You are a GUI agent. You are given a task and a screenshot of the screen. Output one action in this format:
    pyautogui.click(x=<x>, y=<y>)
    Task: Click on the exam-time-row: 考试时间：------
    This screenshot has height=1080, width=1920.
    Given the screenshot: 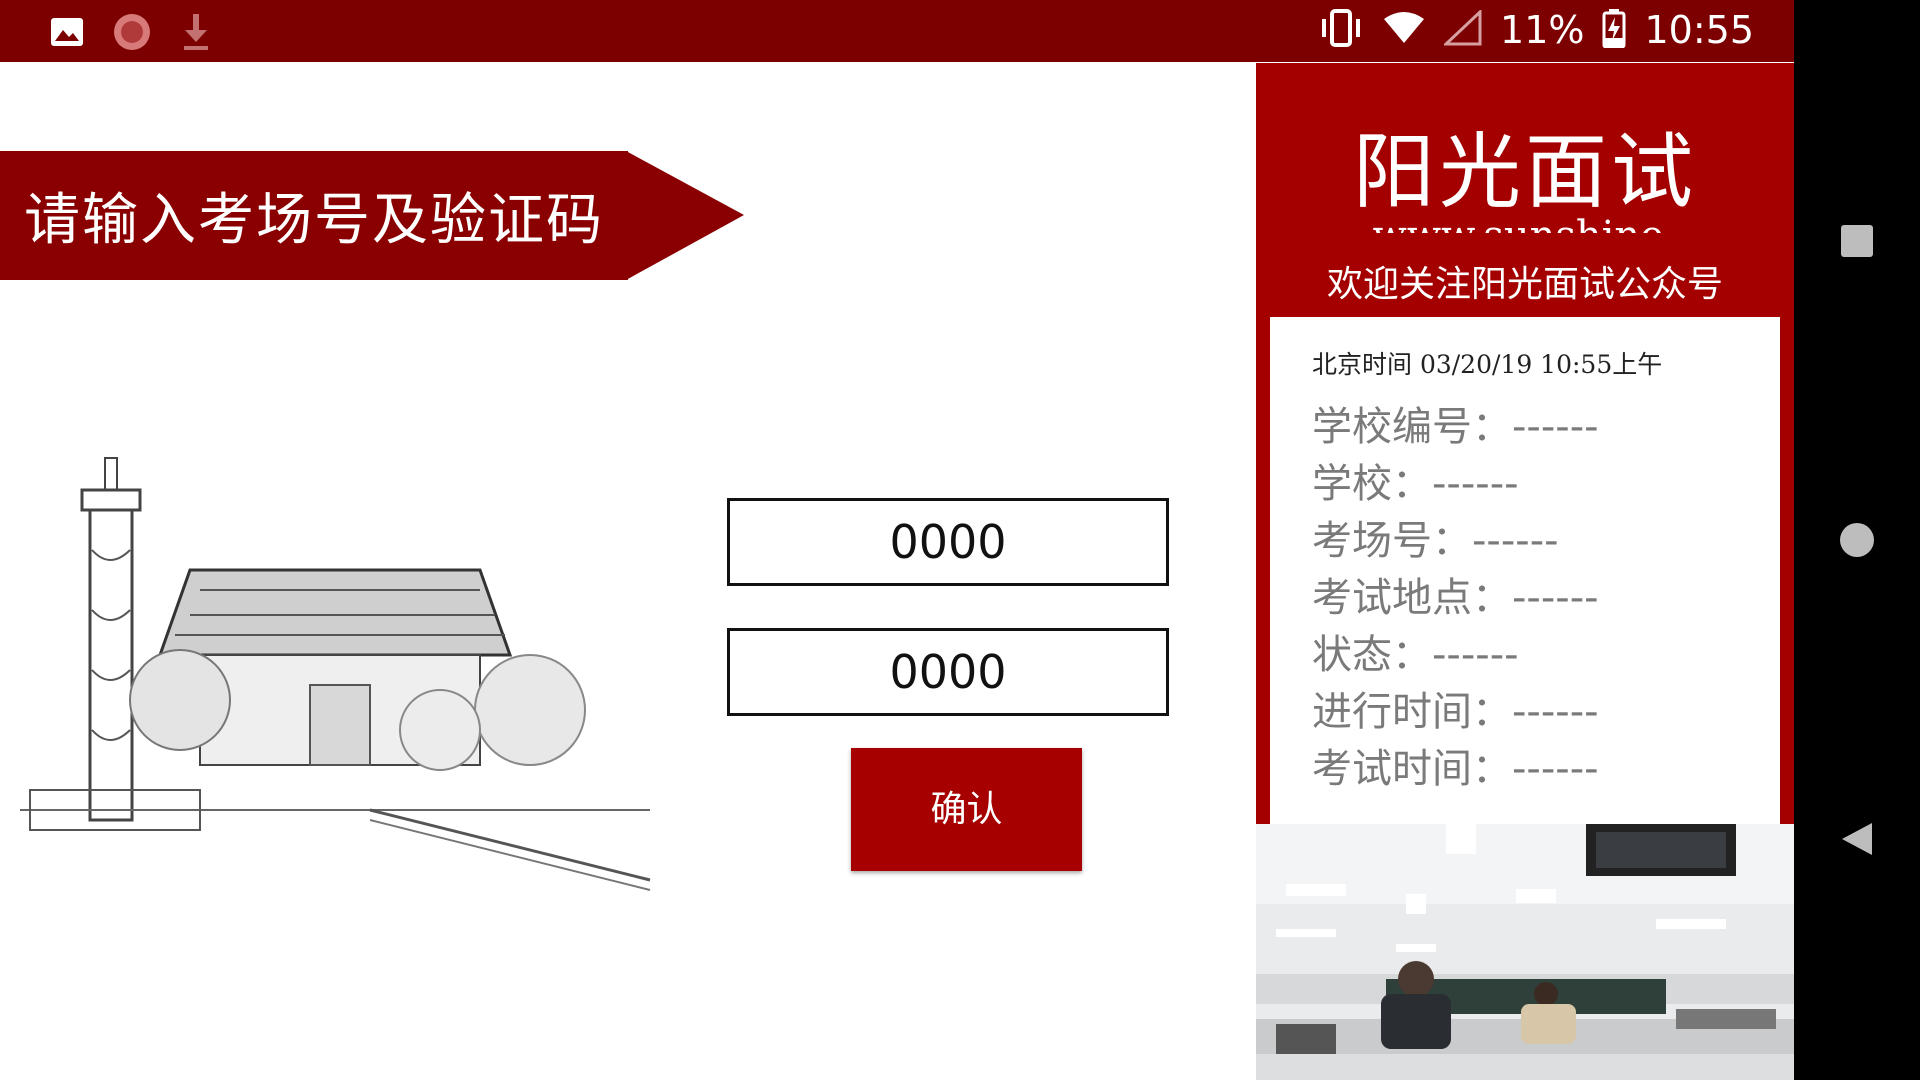 What is the action you would take?
    pyautogui.click(x=1455, y=769)
    